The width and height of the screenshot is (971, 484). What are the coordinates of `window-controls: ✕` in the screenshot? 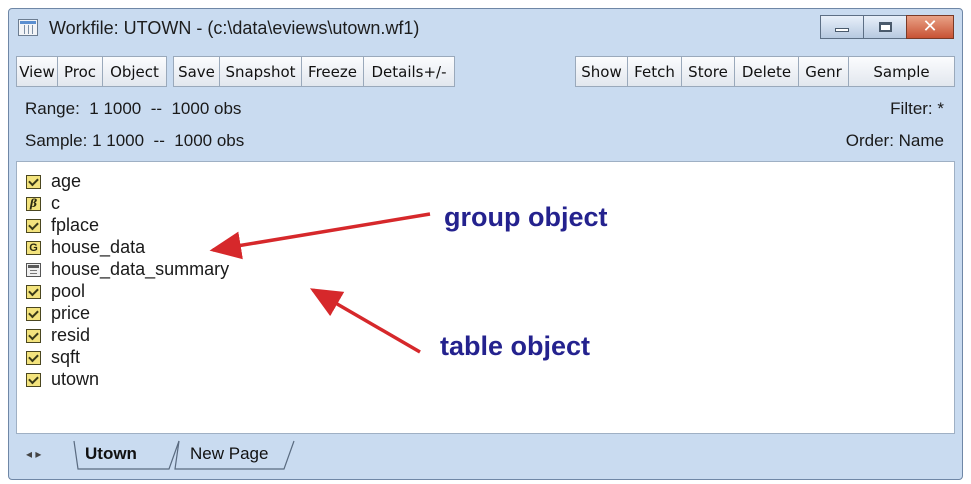 It's located at (887, 27).